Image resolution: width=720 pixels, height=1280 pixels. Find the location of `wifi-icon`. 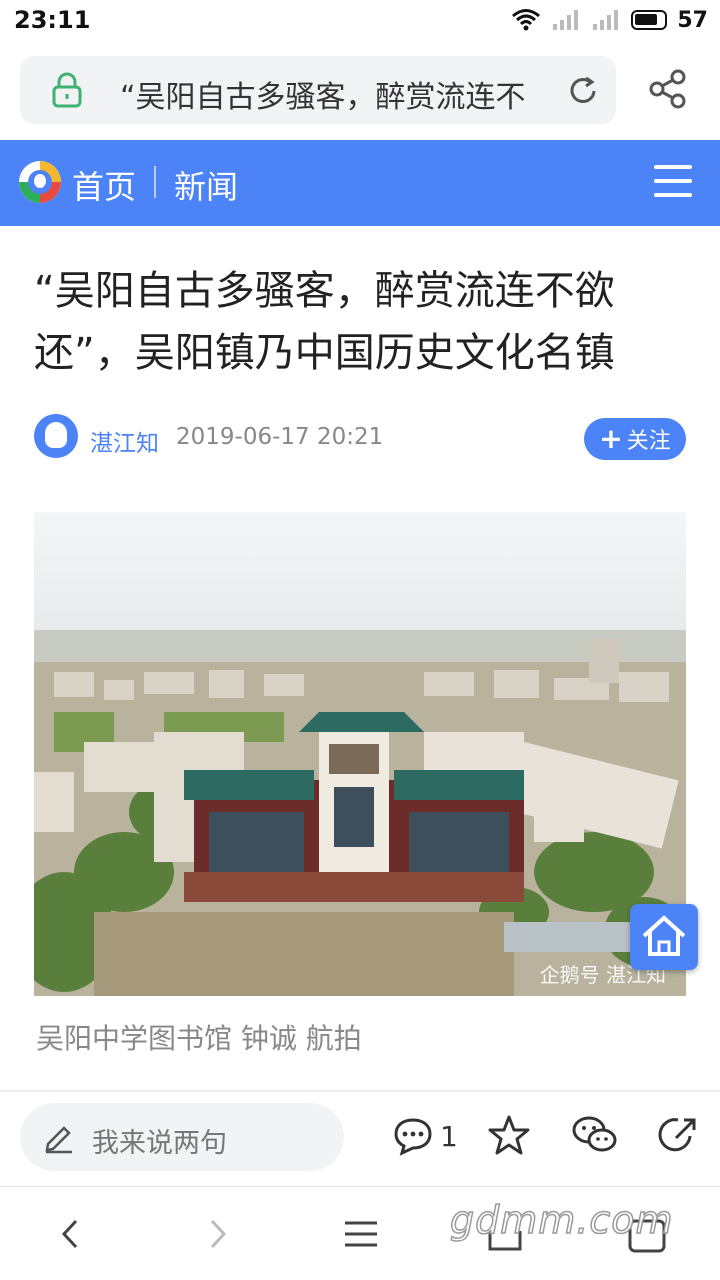

wifi-icon is located at coordinates (526, 20).